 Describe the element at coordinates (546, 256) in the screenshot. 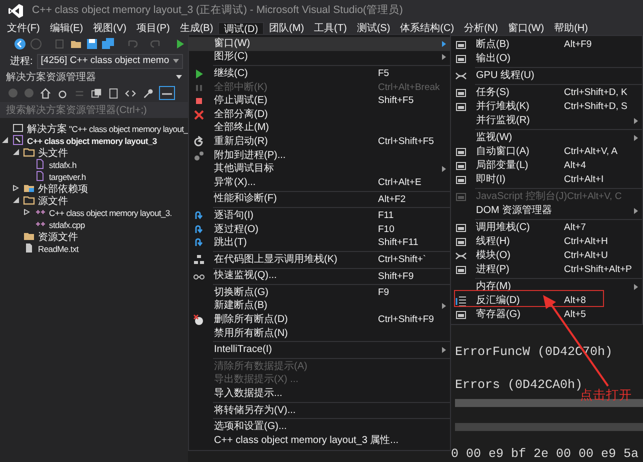

I see `menu-item: 模块(O) Ctrl+Alt+U` at that location.